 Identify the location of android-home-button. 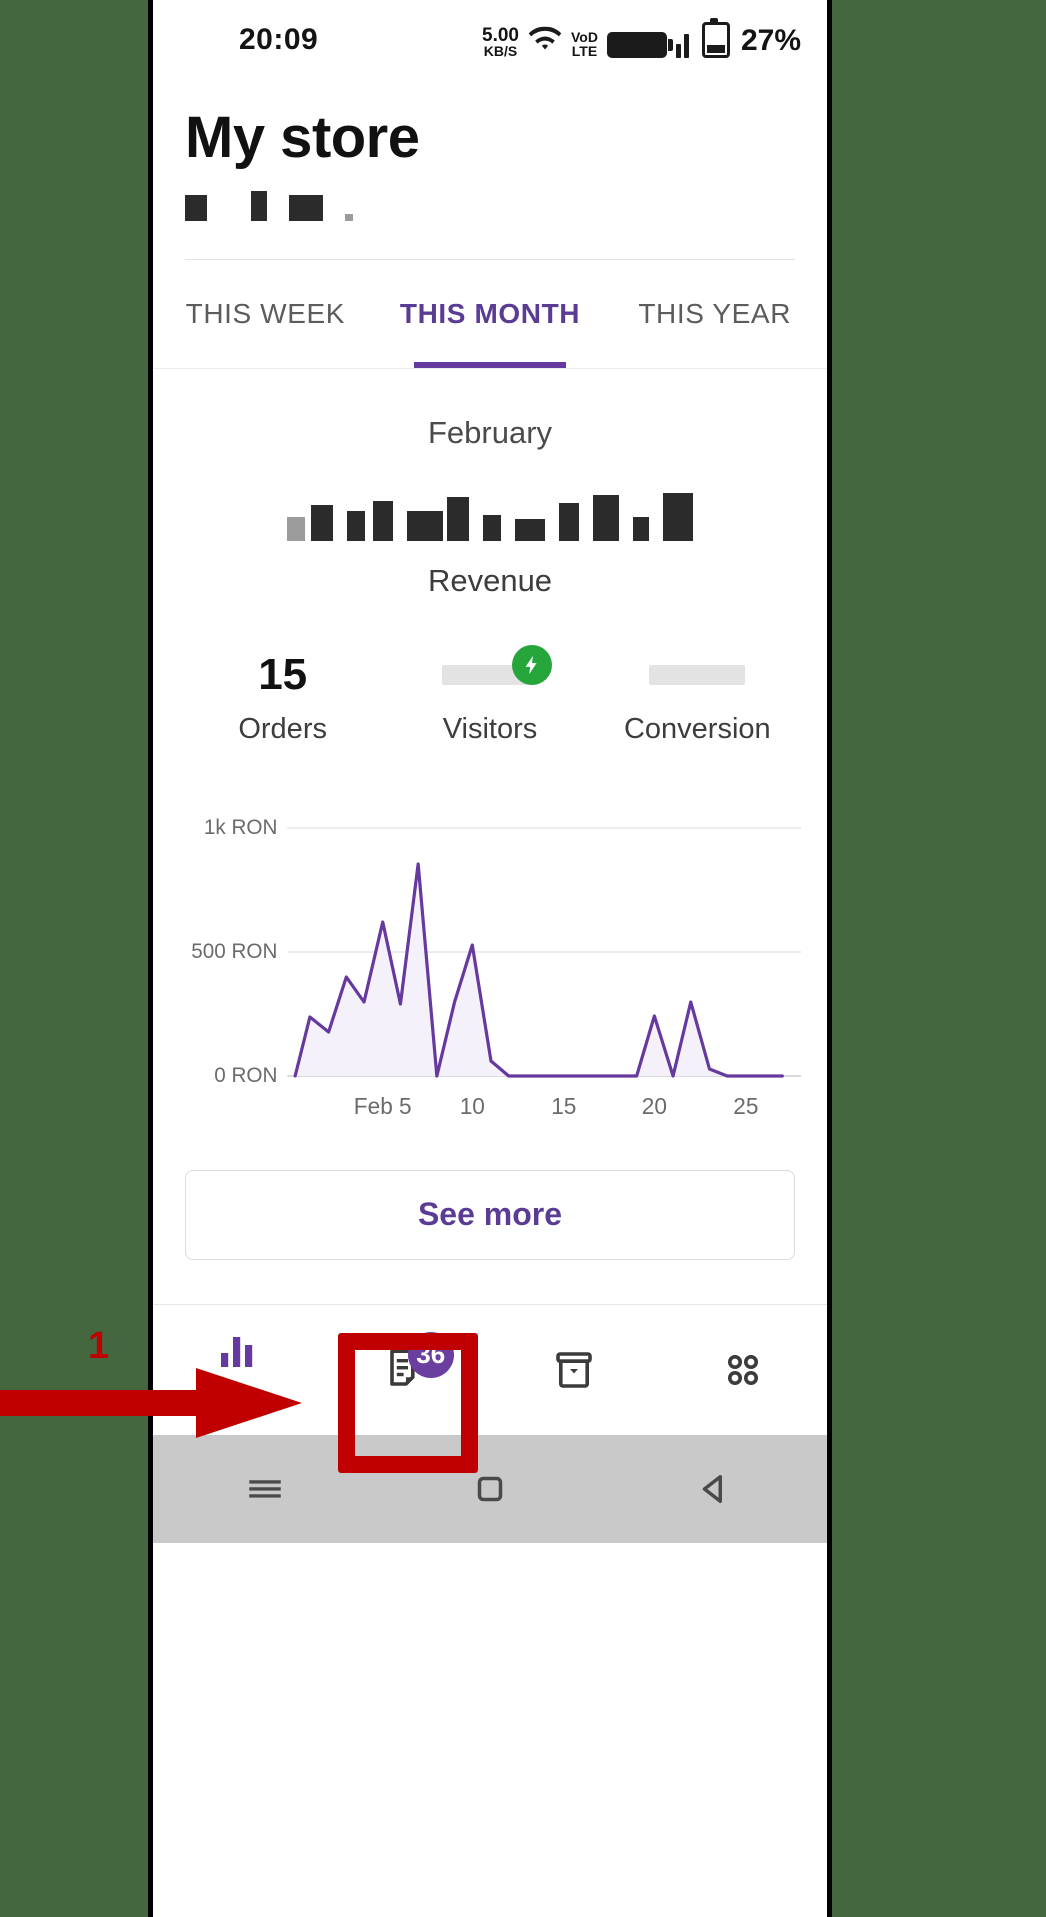
(490, 1489).